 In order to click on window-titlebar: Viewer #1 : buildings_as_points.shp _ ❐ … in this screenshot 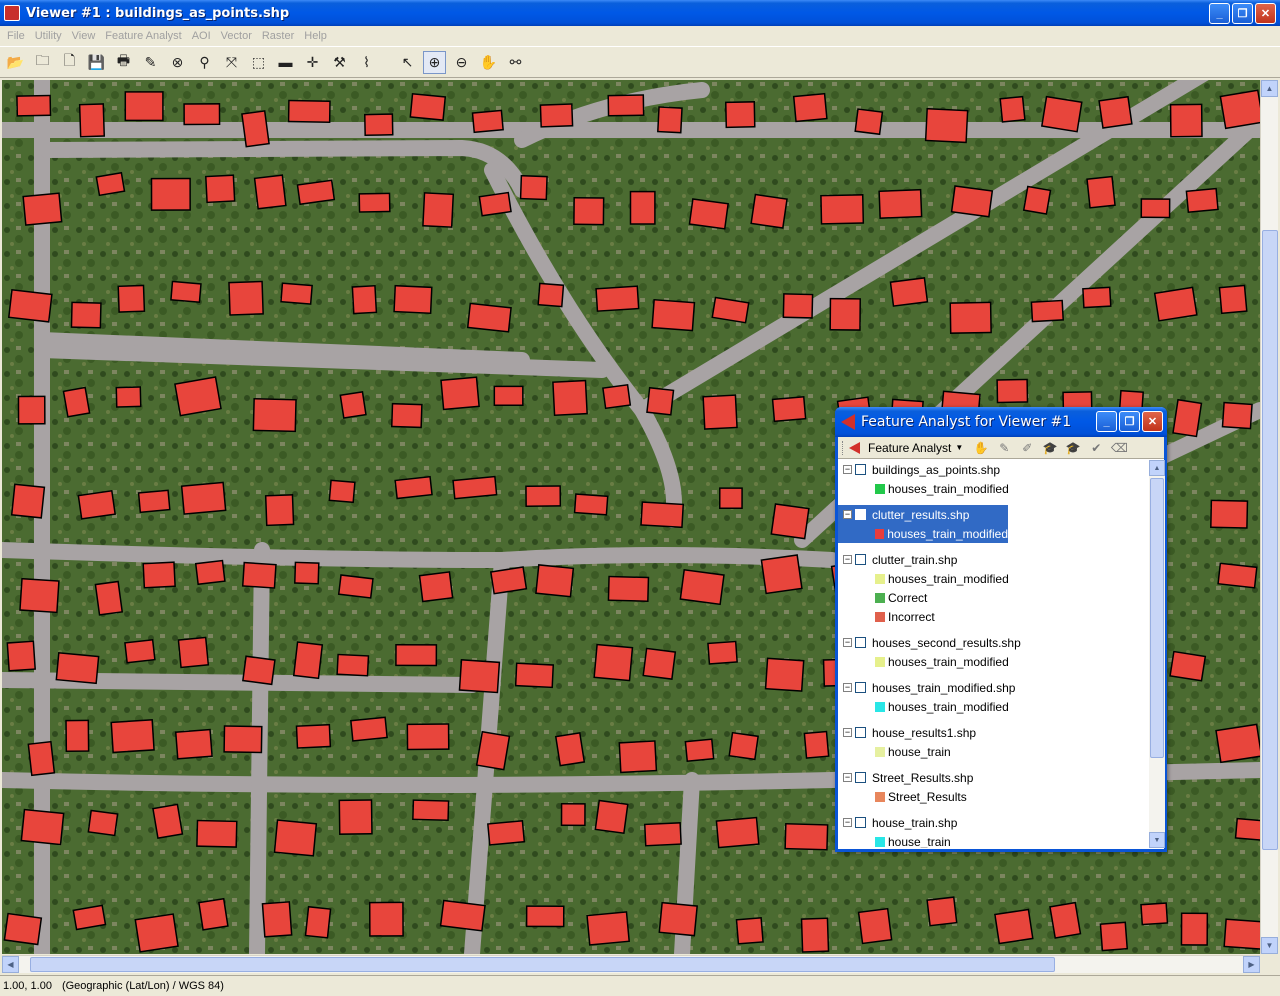, I will do `click(640, 13)`.